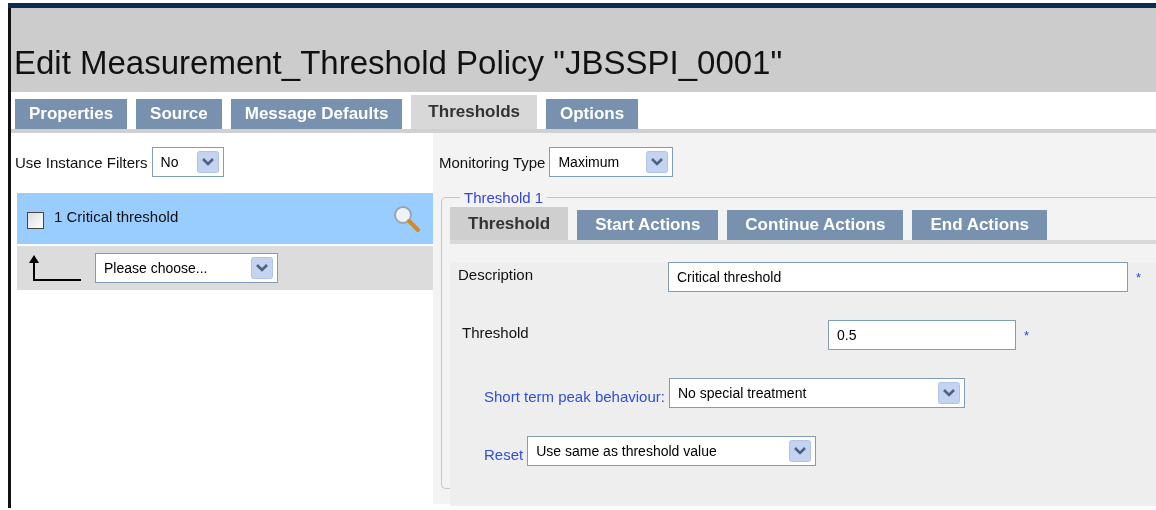  I want to click on return-arrow-icon, so click(55, 268).